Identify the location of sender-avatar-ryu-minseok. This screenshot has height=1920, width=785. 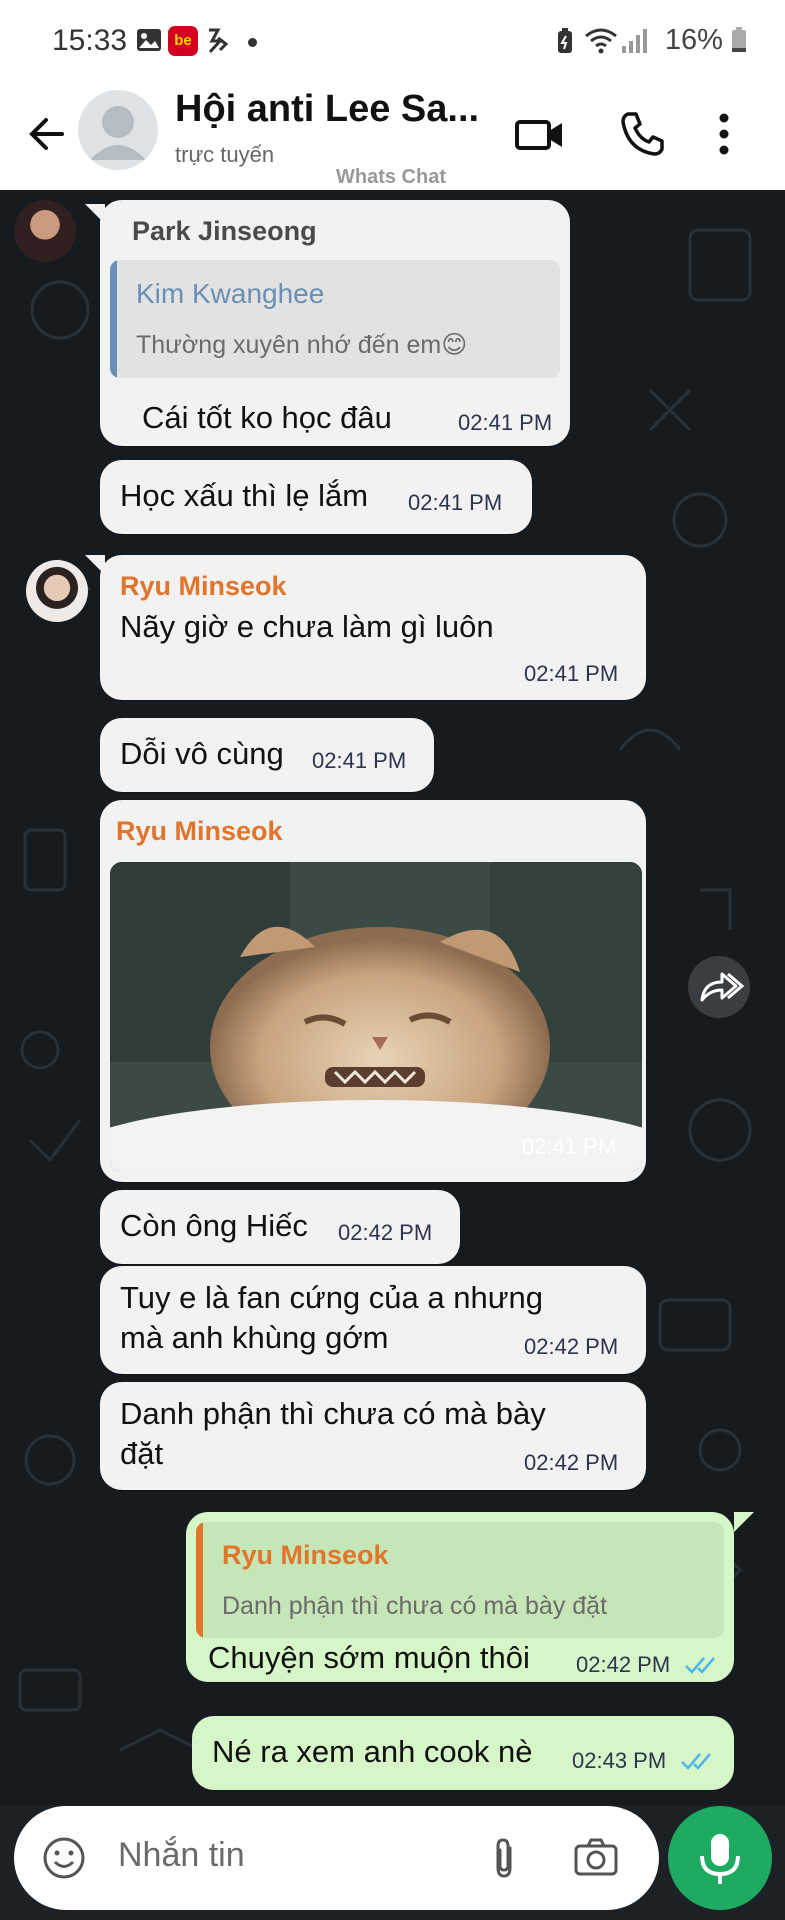
(57, 591).